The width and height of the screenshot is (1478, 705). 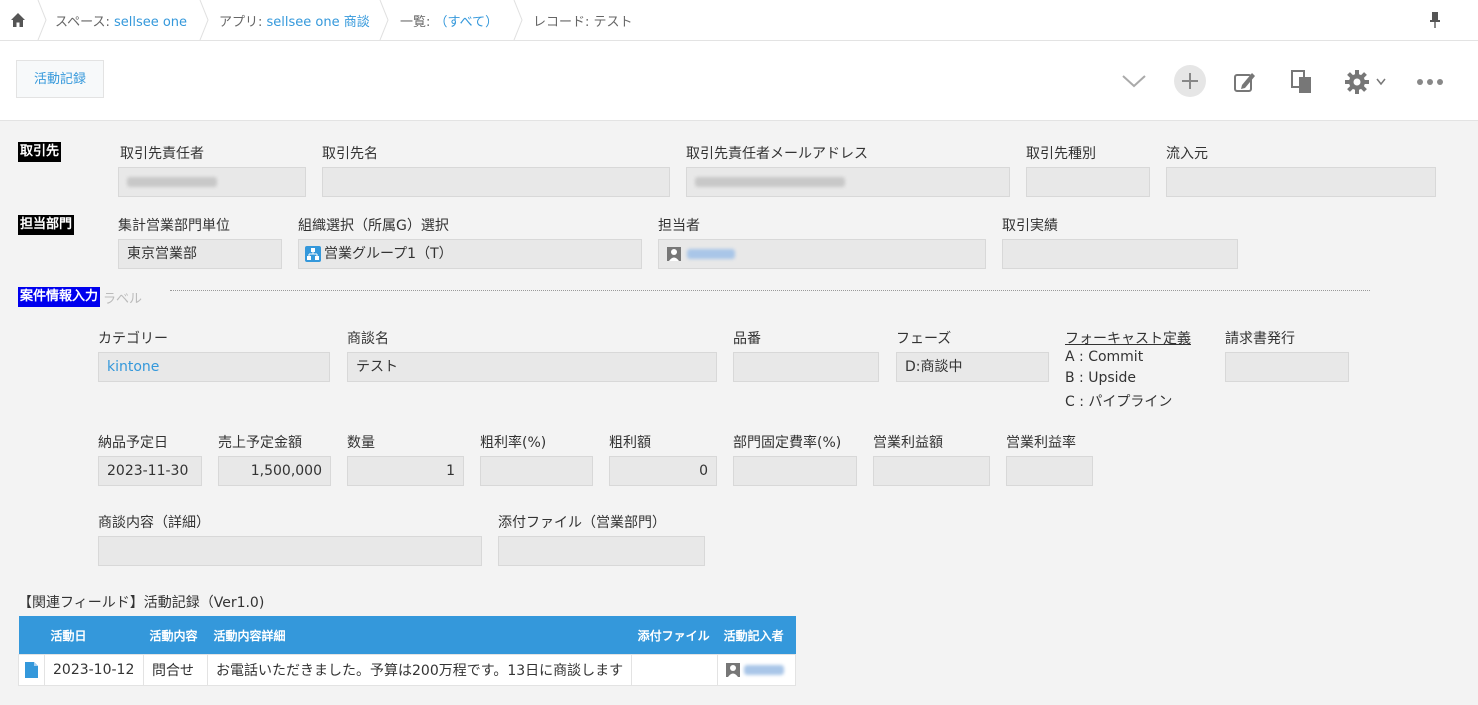 I want to click on header-attachment: 添付ファイル, so click(x=674, y=635).